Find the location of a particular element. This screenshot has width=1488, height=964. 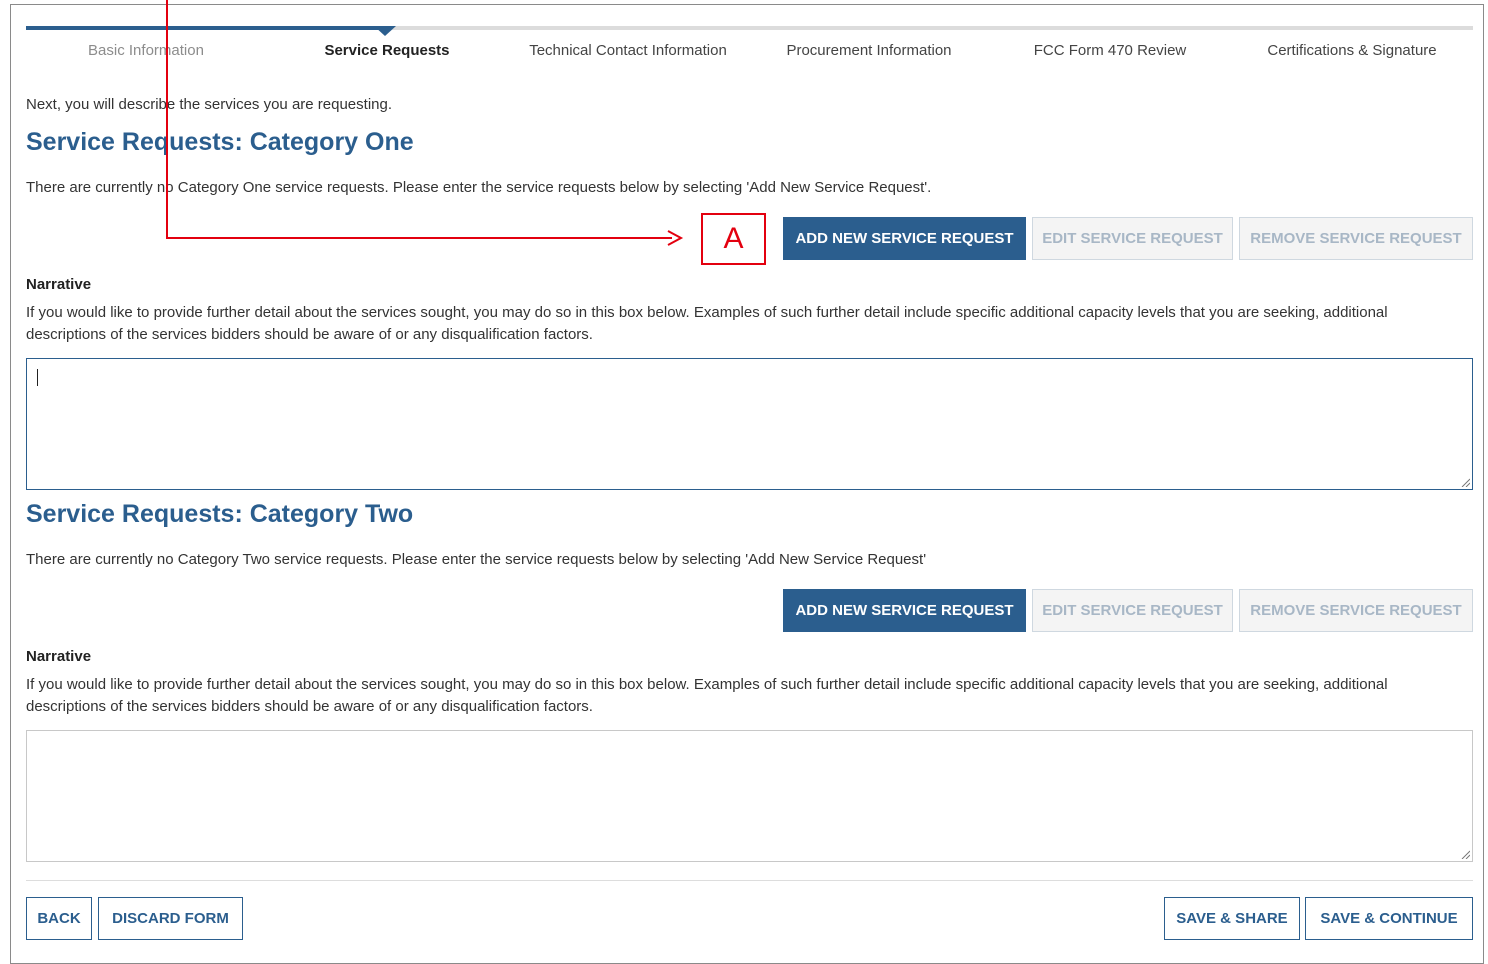

step-technical-contact-information: Technical Contact Information is located at coordinates (628, 50).